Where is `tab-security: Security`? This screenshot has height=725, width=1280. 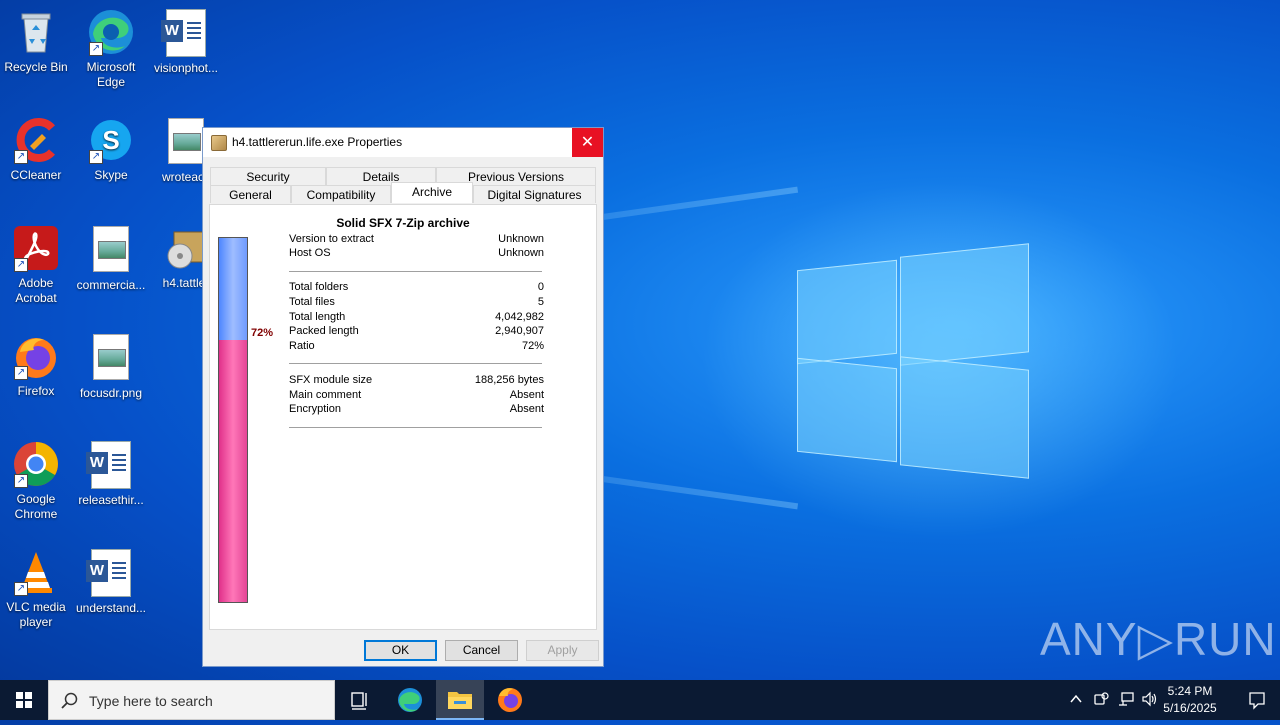
tab-security: Security is located at coordinates (268, 176).